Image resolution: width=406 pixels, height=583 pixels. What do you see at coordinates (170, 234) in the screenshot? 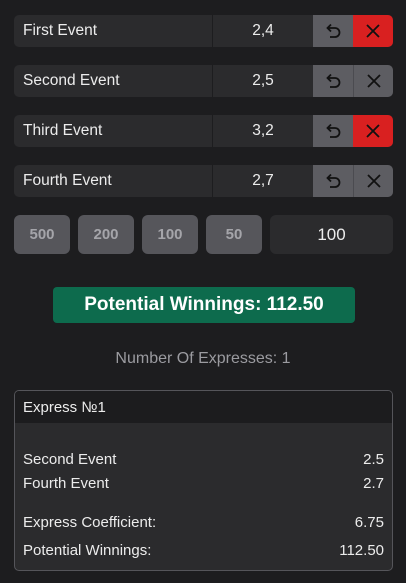
I see `stake-button-100: 100` at bounding box center [170, 234].